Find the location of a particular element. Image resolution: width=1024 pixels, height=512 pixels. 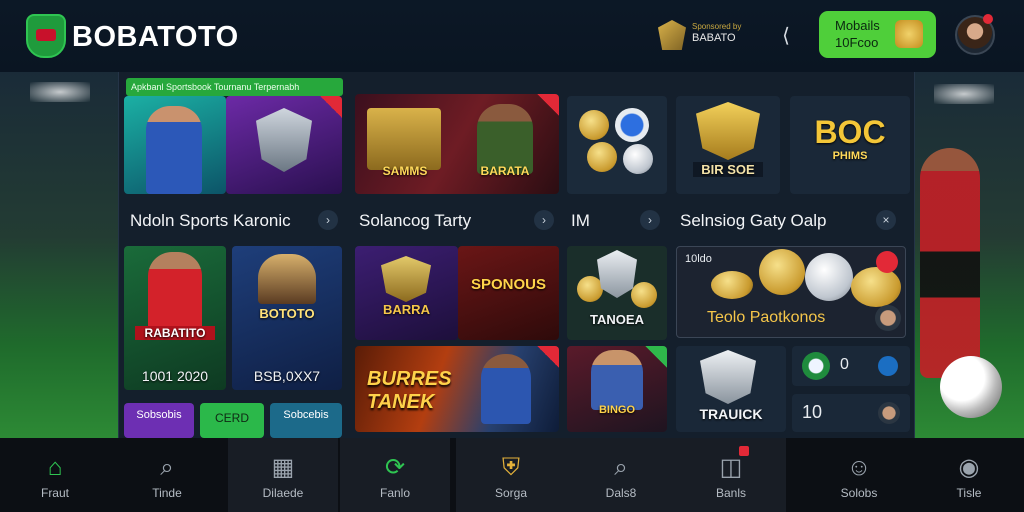

tile-value-3: 10ldo is located at coordinates (698, 259).